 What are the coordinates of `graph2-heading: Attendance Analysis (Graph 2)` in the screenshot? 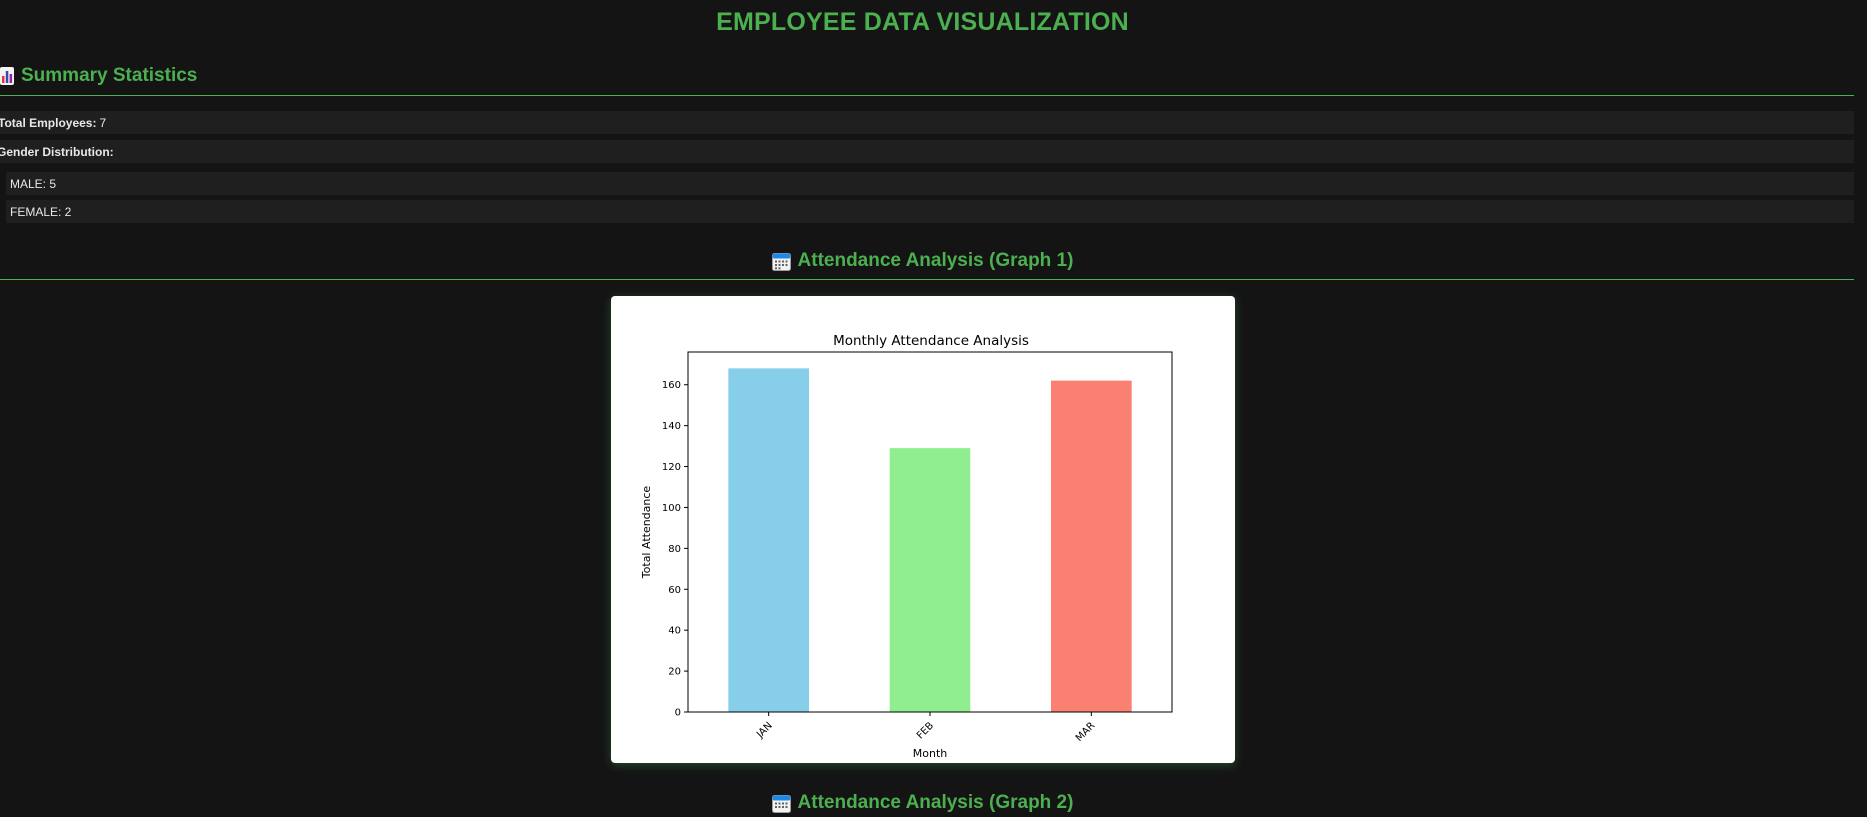 It's located at (922, 803).